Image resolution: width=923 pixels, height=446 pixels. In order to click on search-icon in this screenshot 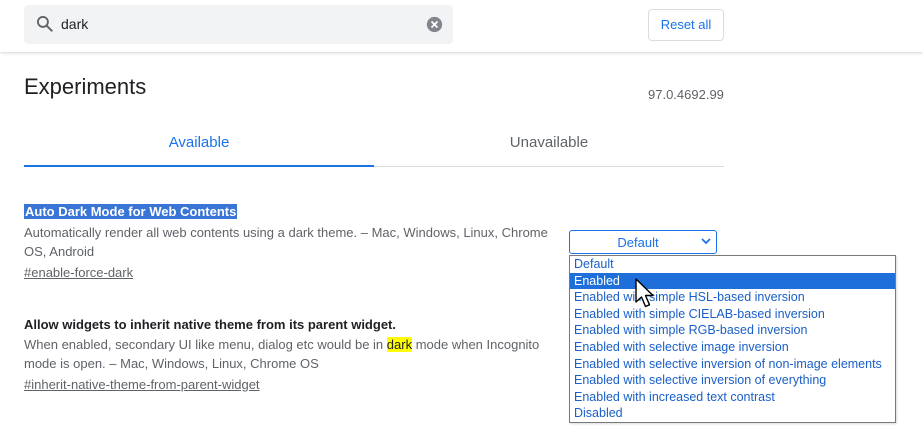, I will do `click(45, 24)`.